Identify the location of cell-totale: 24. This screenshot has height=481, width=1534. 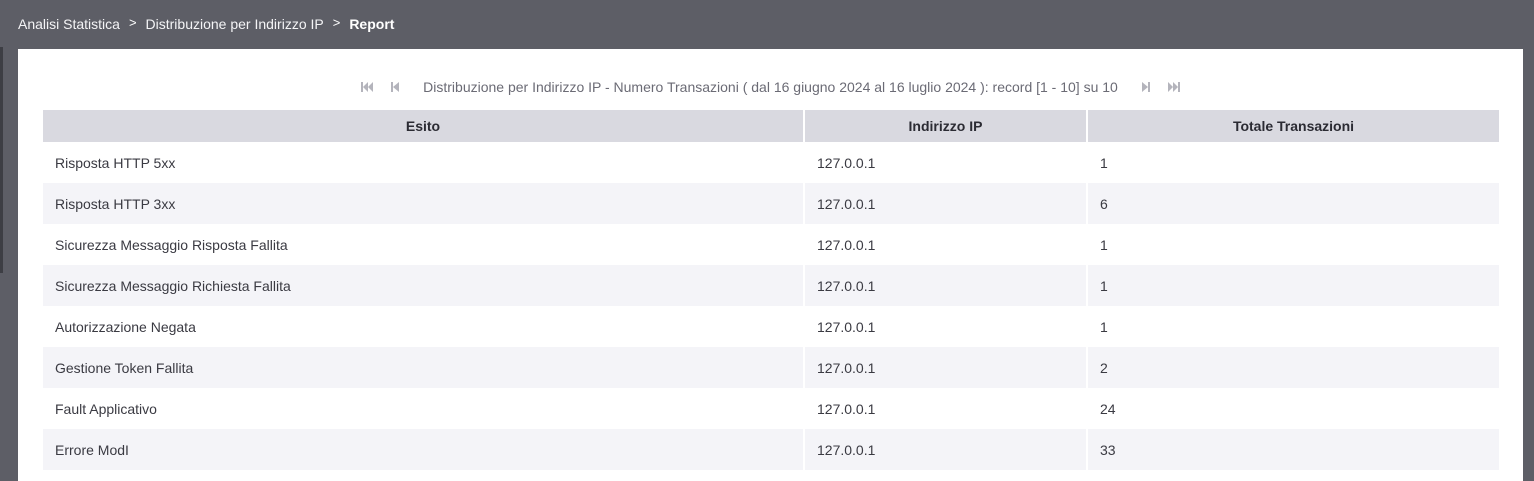
(1293, 408).